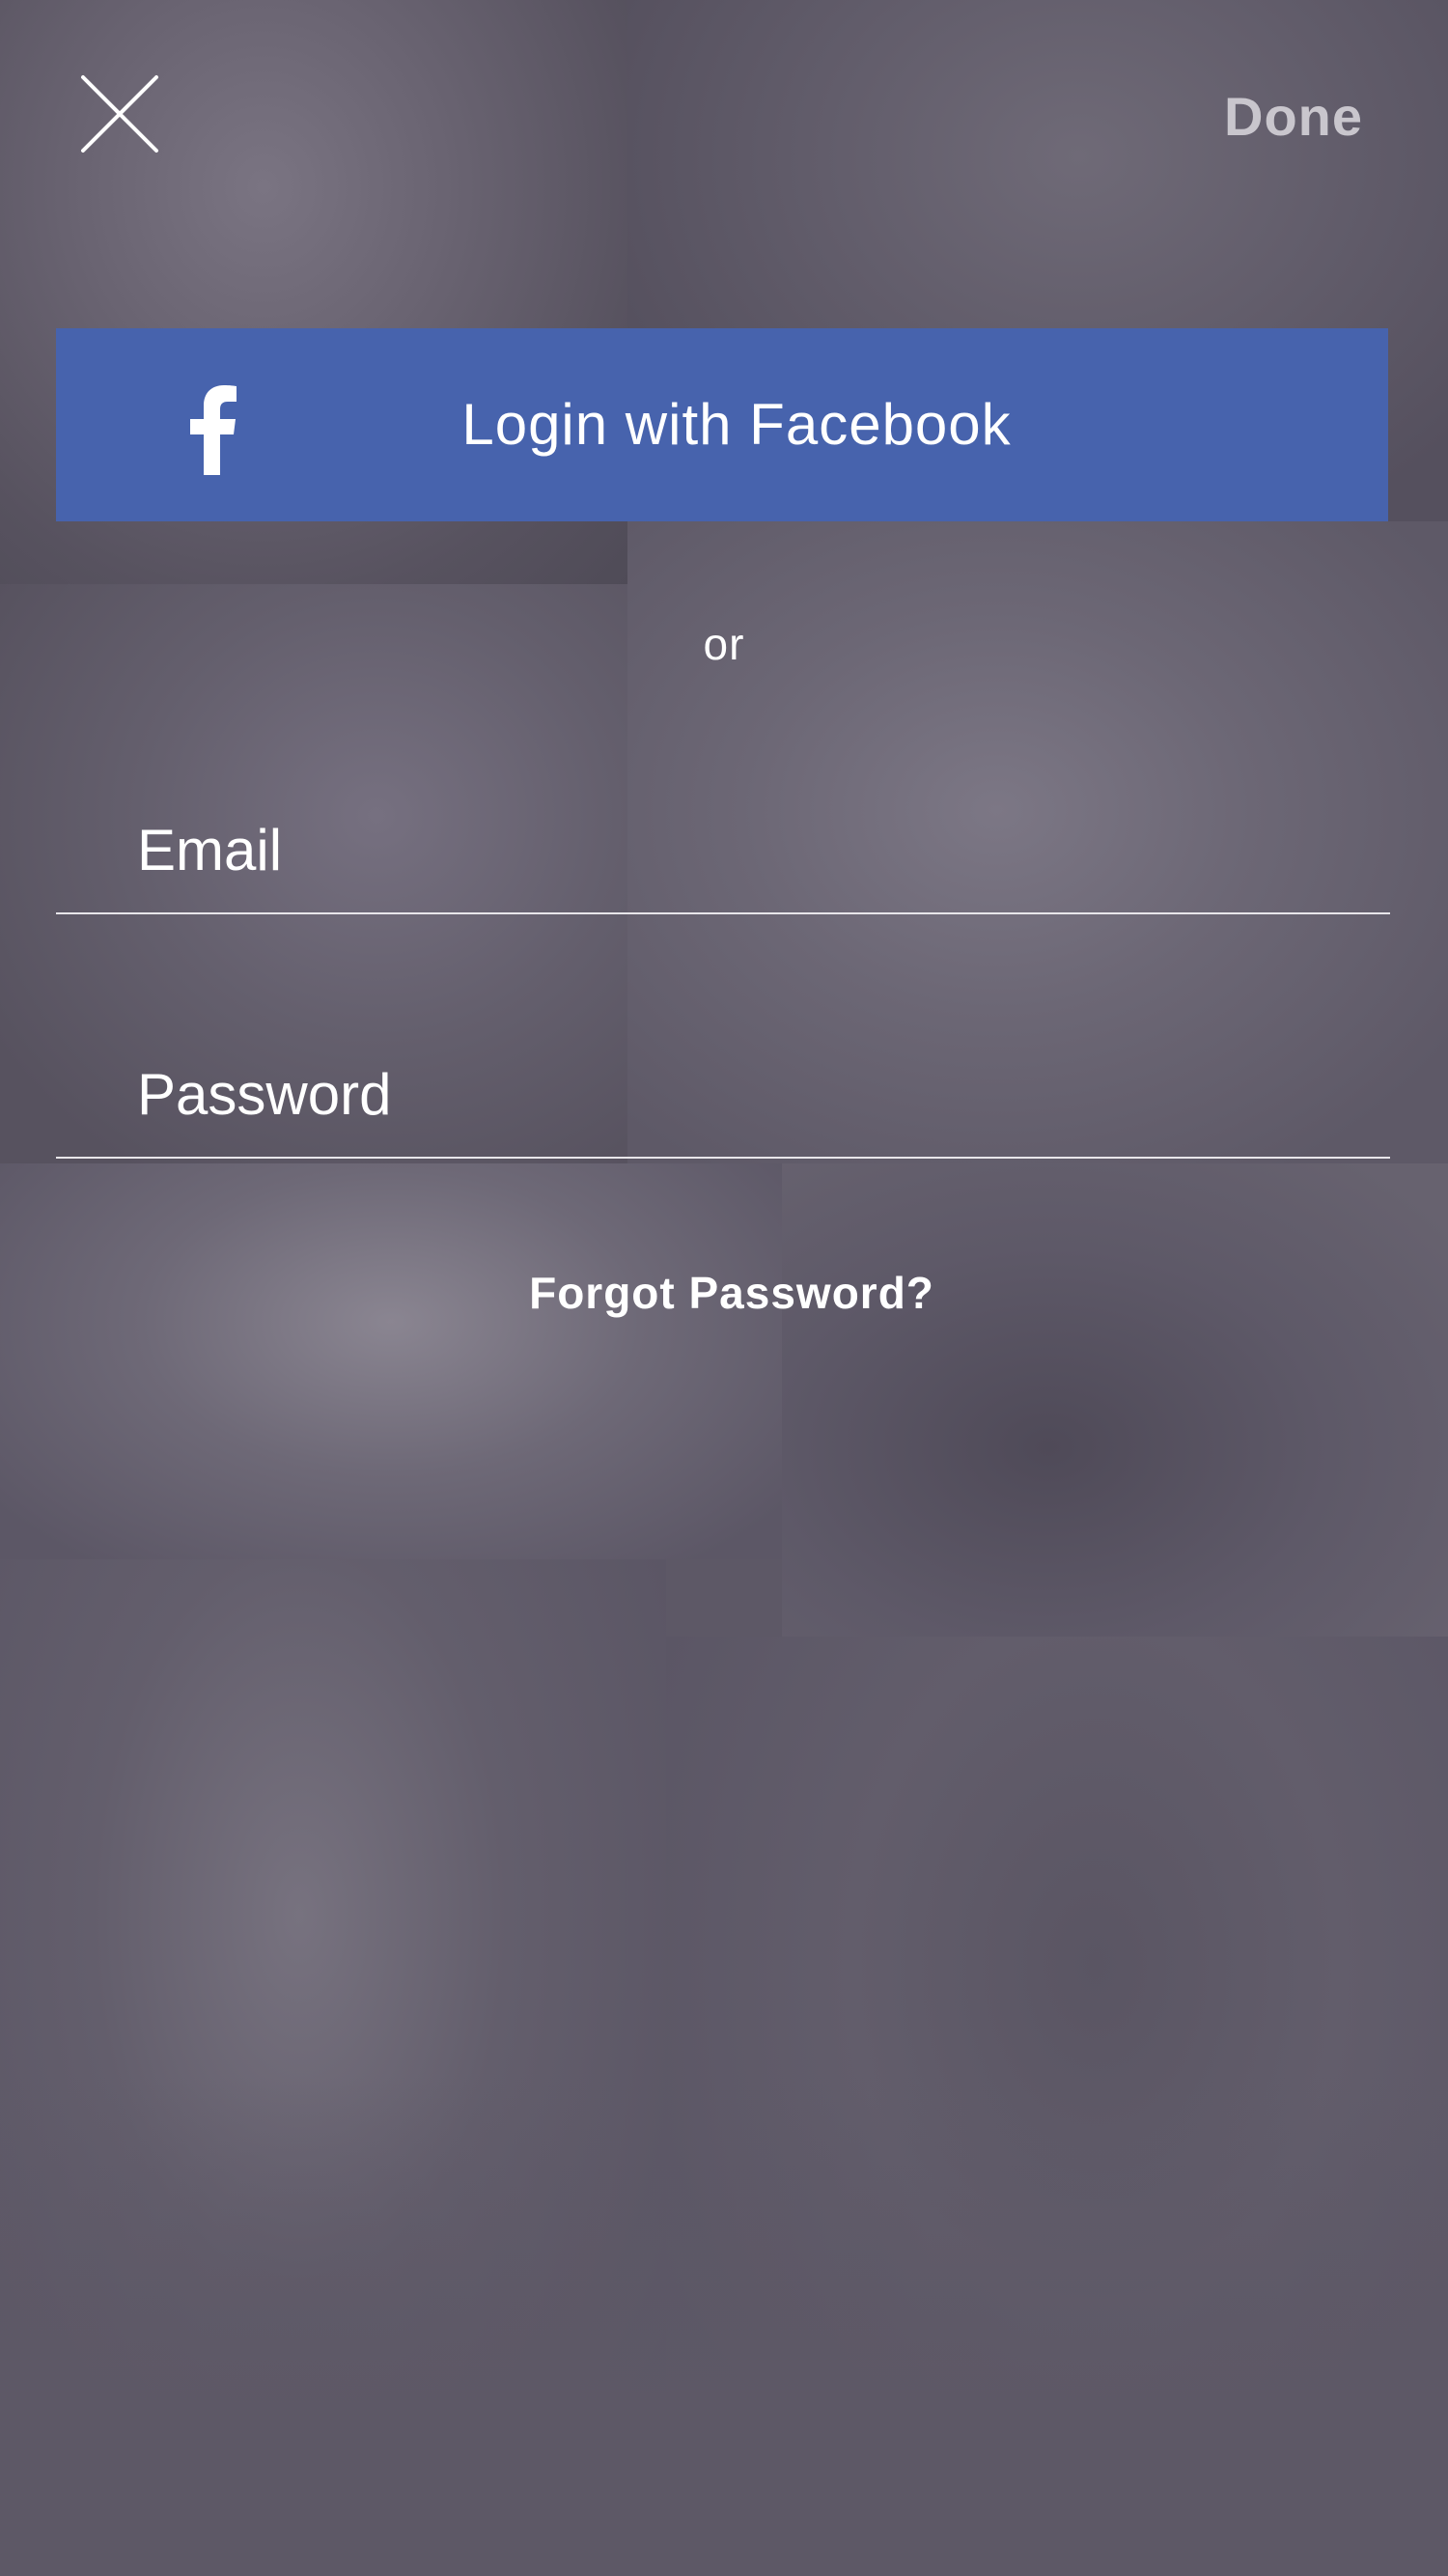 The image size is (1448, 2576). What do you see at coordinates (737, 425) in the screenshot?
I see `facebook-button-label: Login with Facebook` at bounding box center [737, 425].